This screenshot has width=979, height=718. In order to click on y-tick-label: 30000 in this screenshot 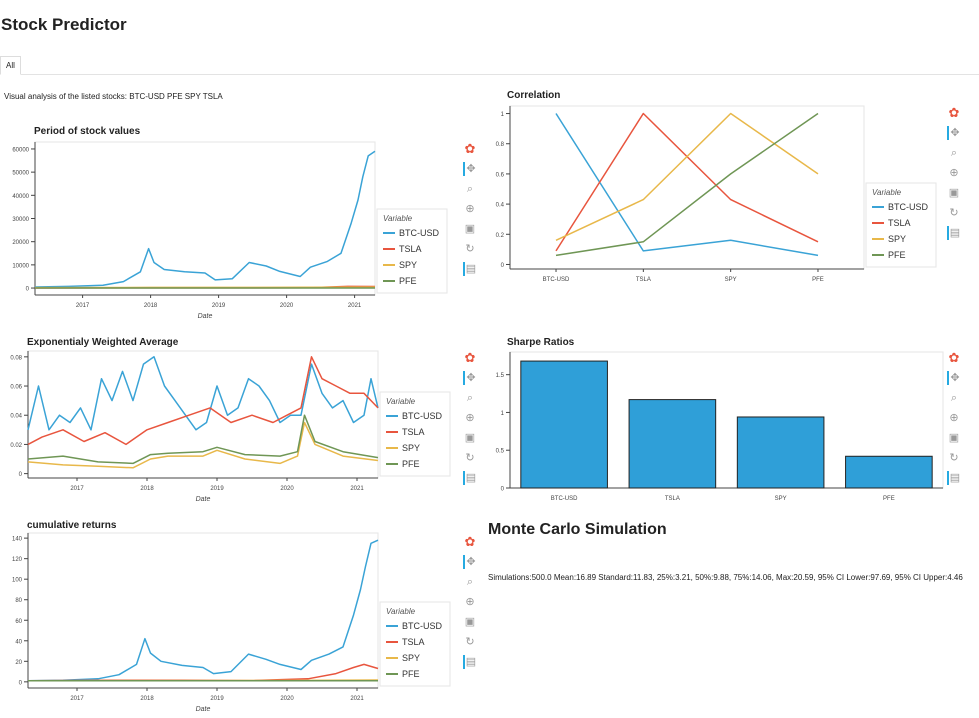, I will do `click(20, 220)`.